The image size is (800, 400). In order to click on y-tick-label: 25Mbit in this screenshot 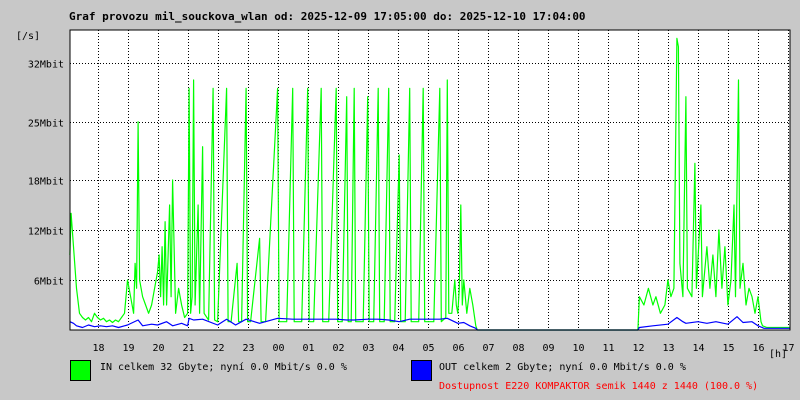, I will do `click(46, 124)`.